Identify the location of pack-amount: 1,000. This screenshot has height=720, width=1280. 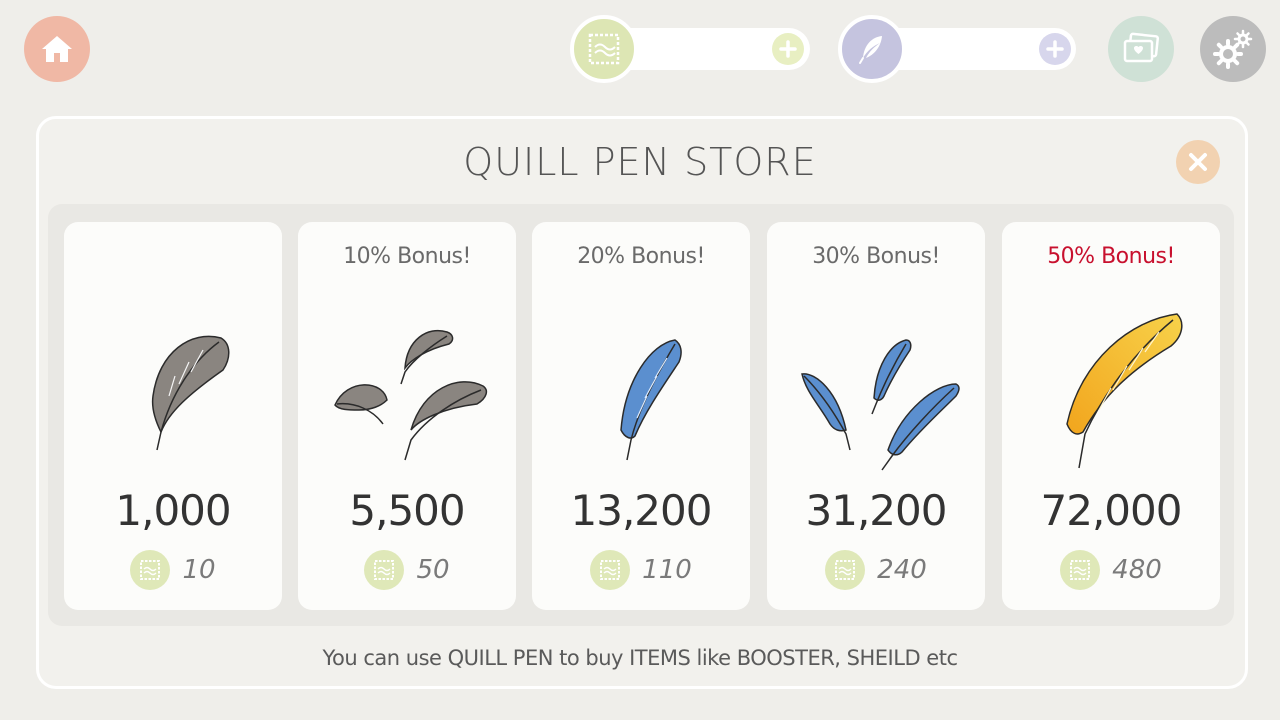
(173, 510).